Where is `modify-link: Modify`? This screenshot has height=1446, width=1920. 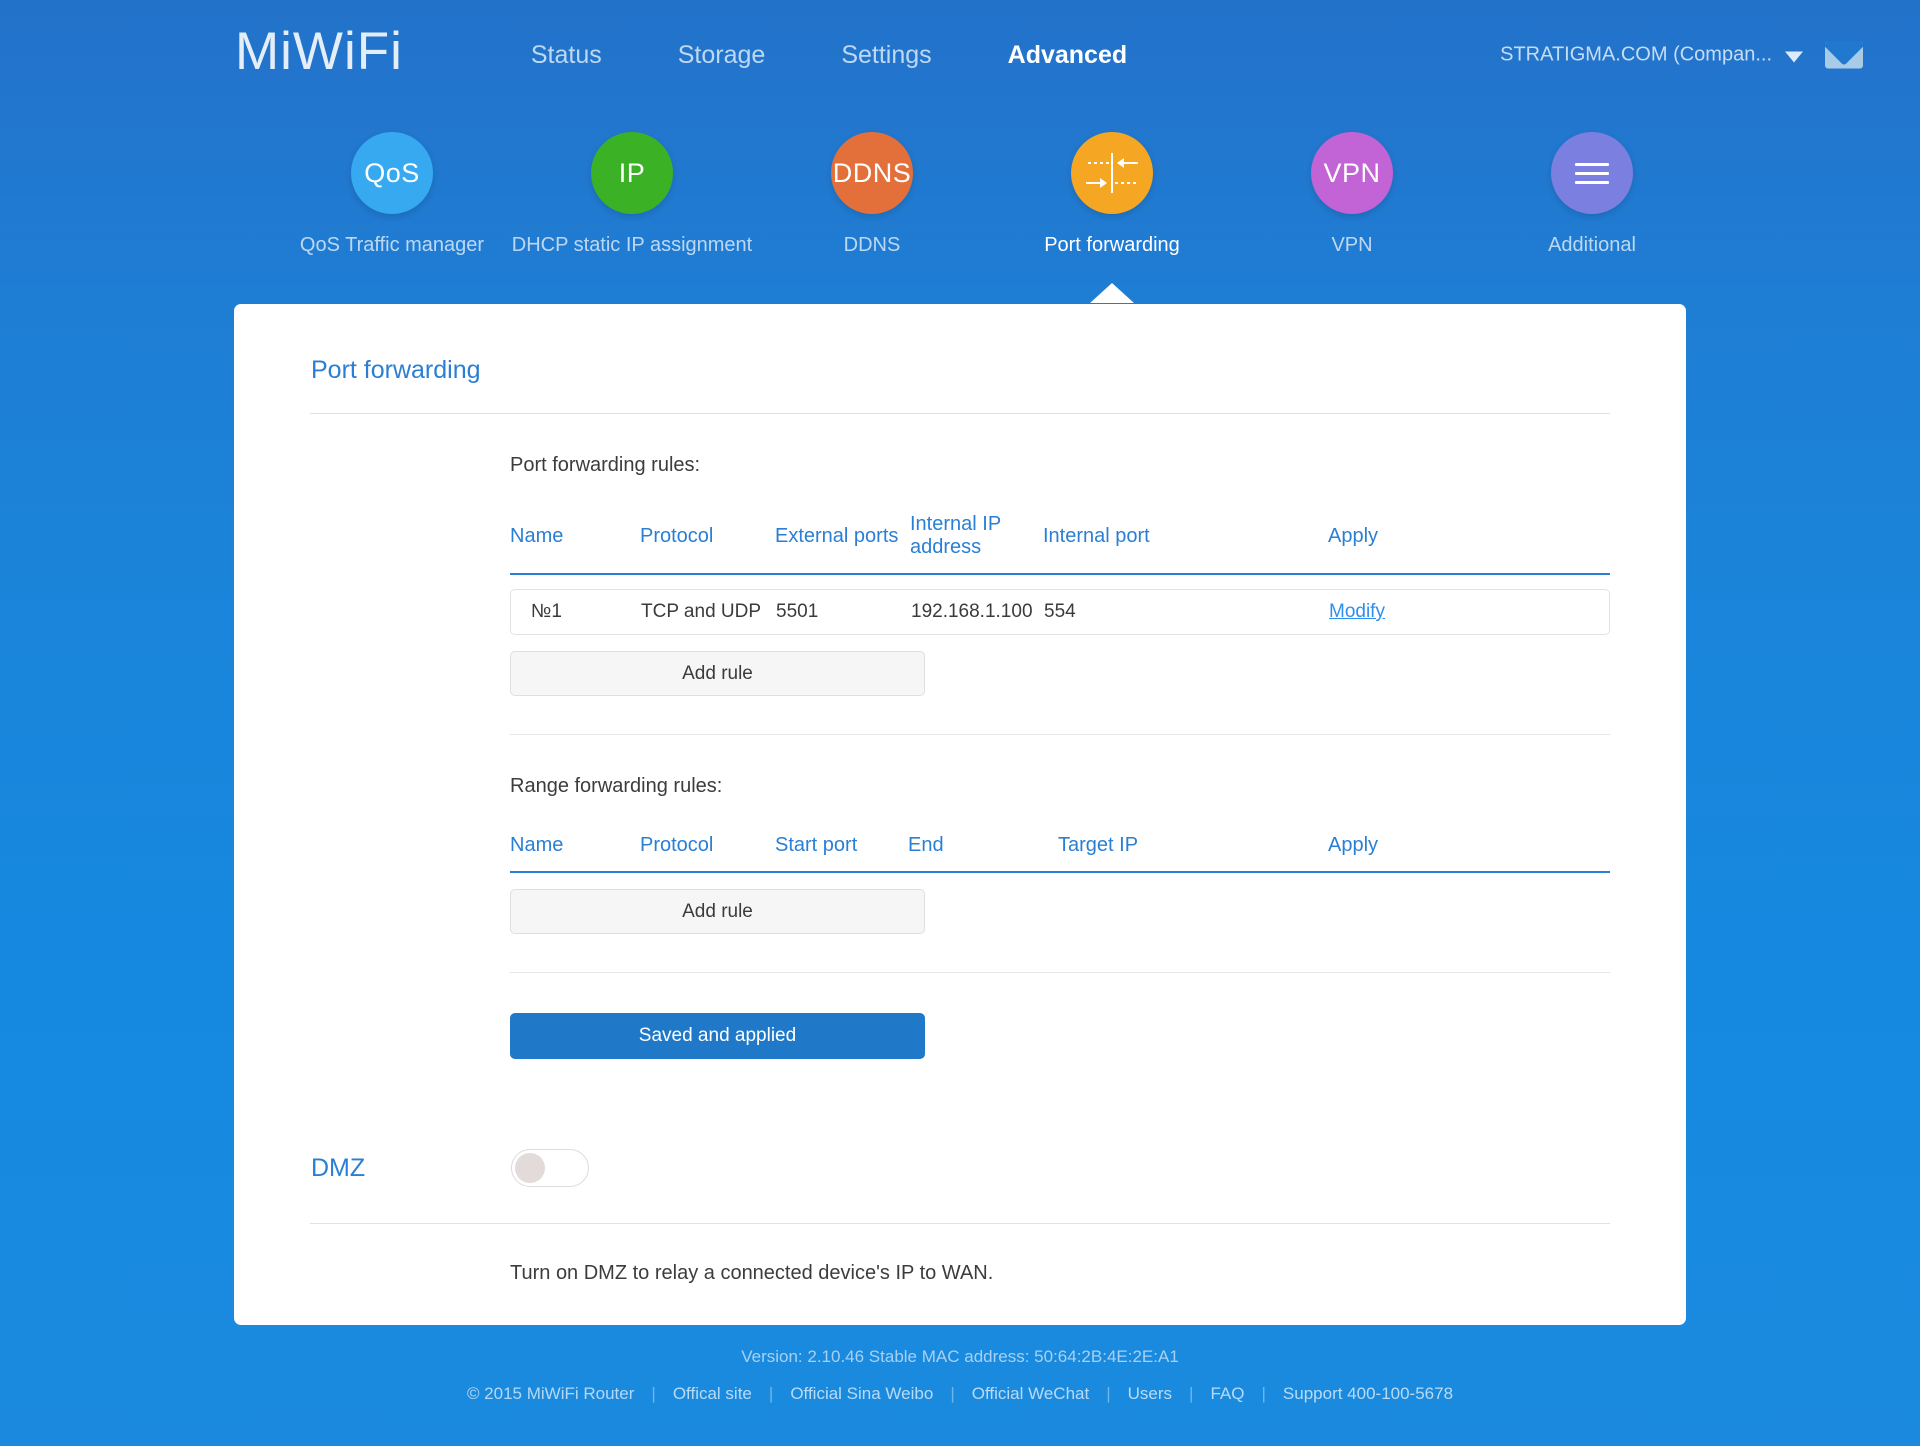 modify-link: Modify is located at coordinates (1357, 611).